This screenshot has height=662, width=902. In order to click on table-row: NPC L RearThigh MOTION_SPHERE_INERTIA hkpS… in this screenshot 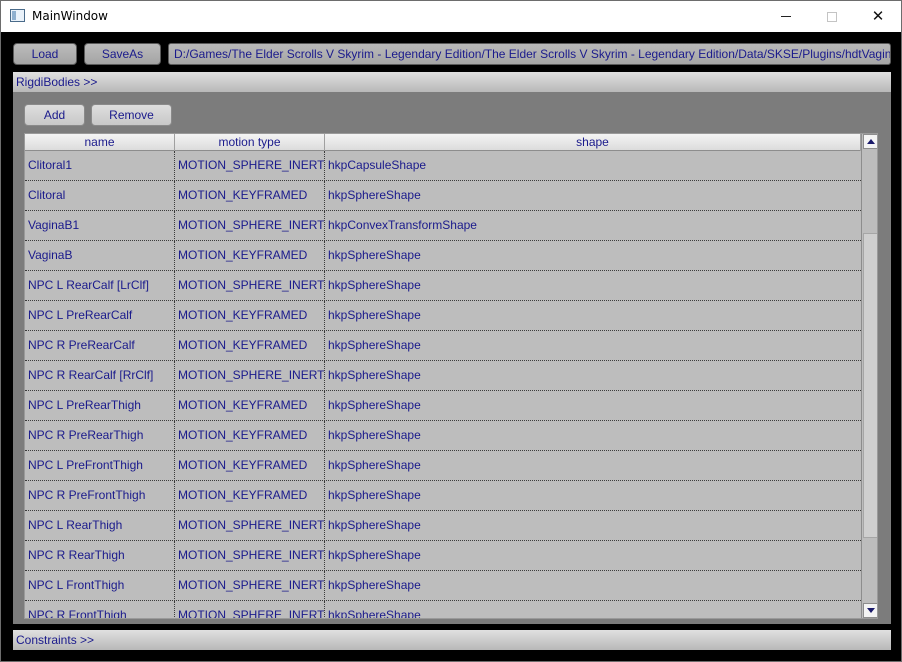, I will do `click(443, 526)`.